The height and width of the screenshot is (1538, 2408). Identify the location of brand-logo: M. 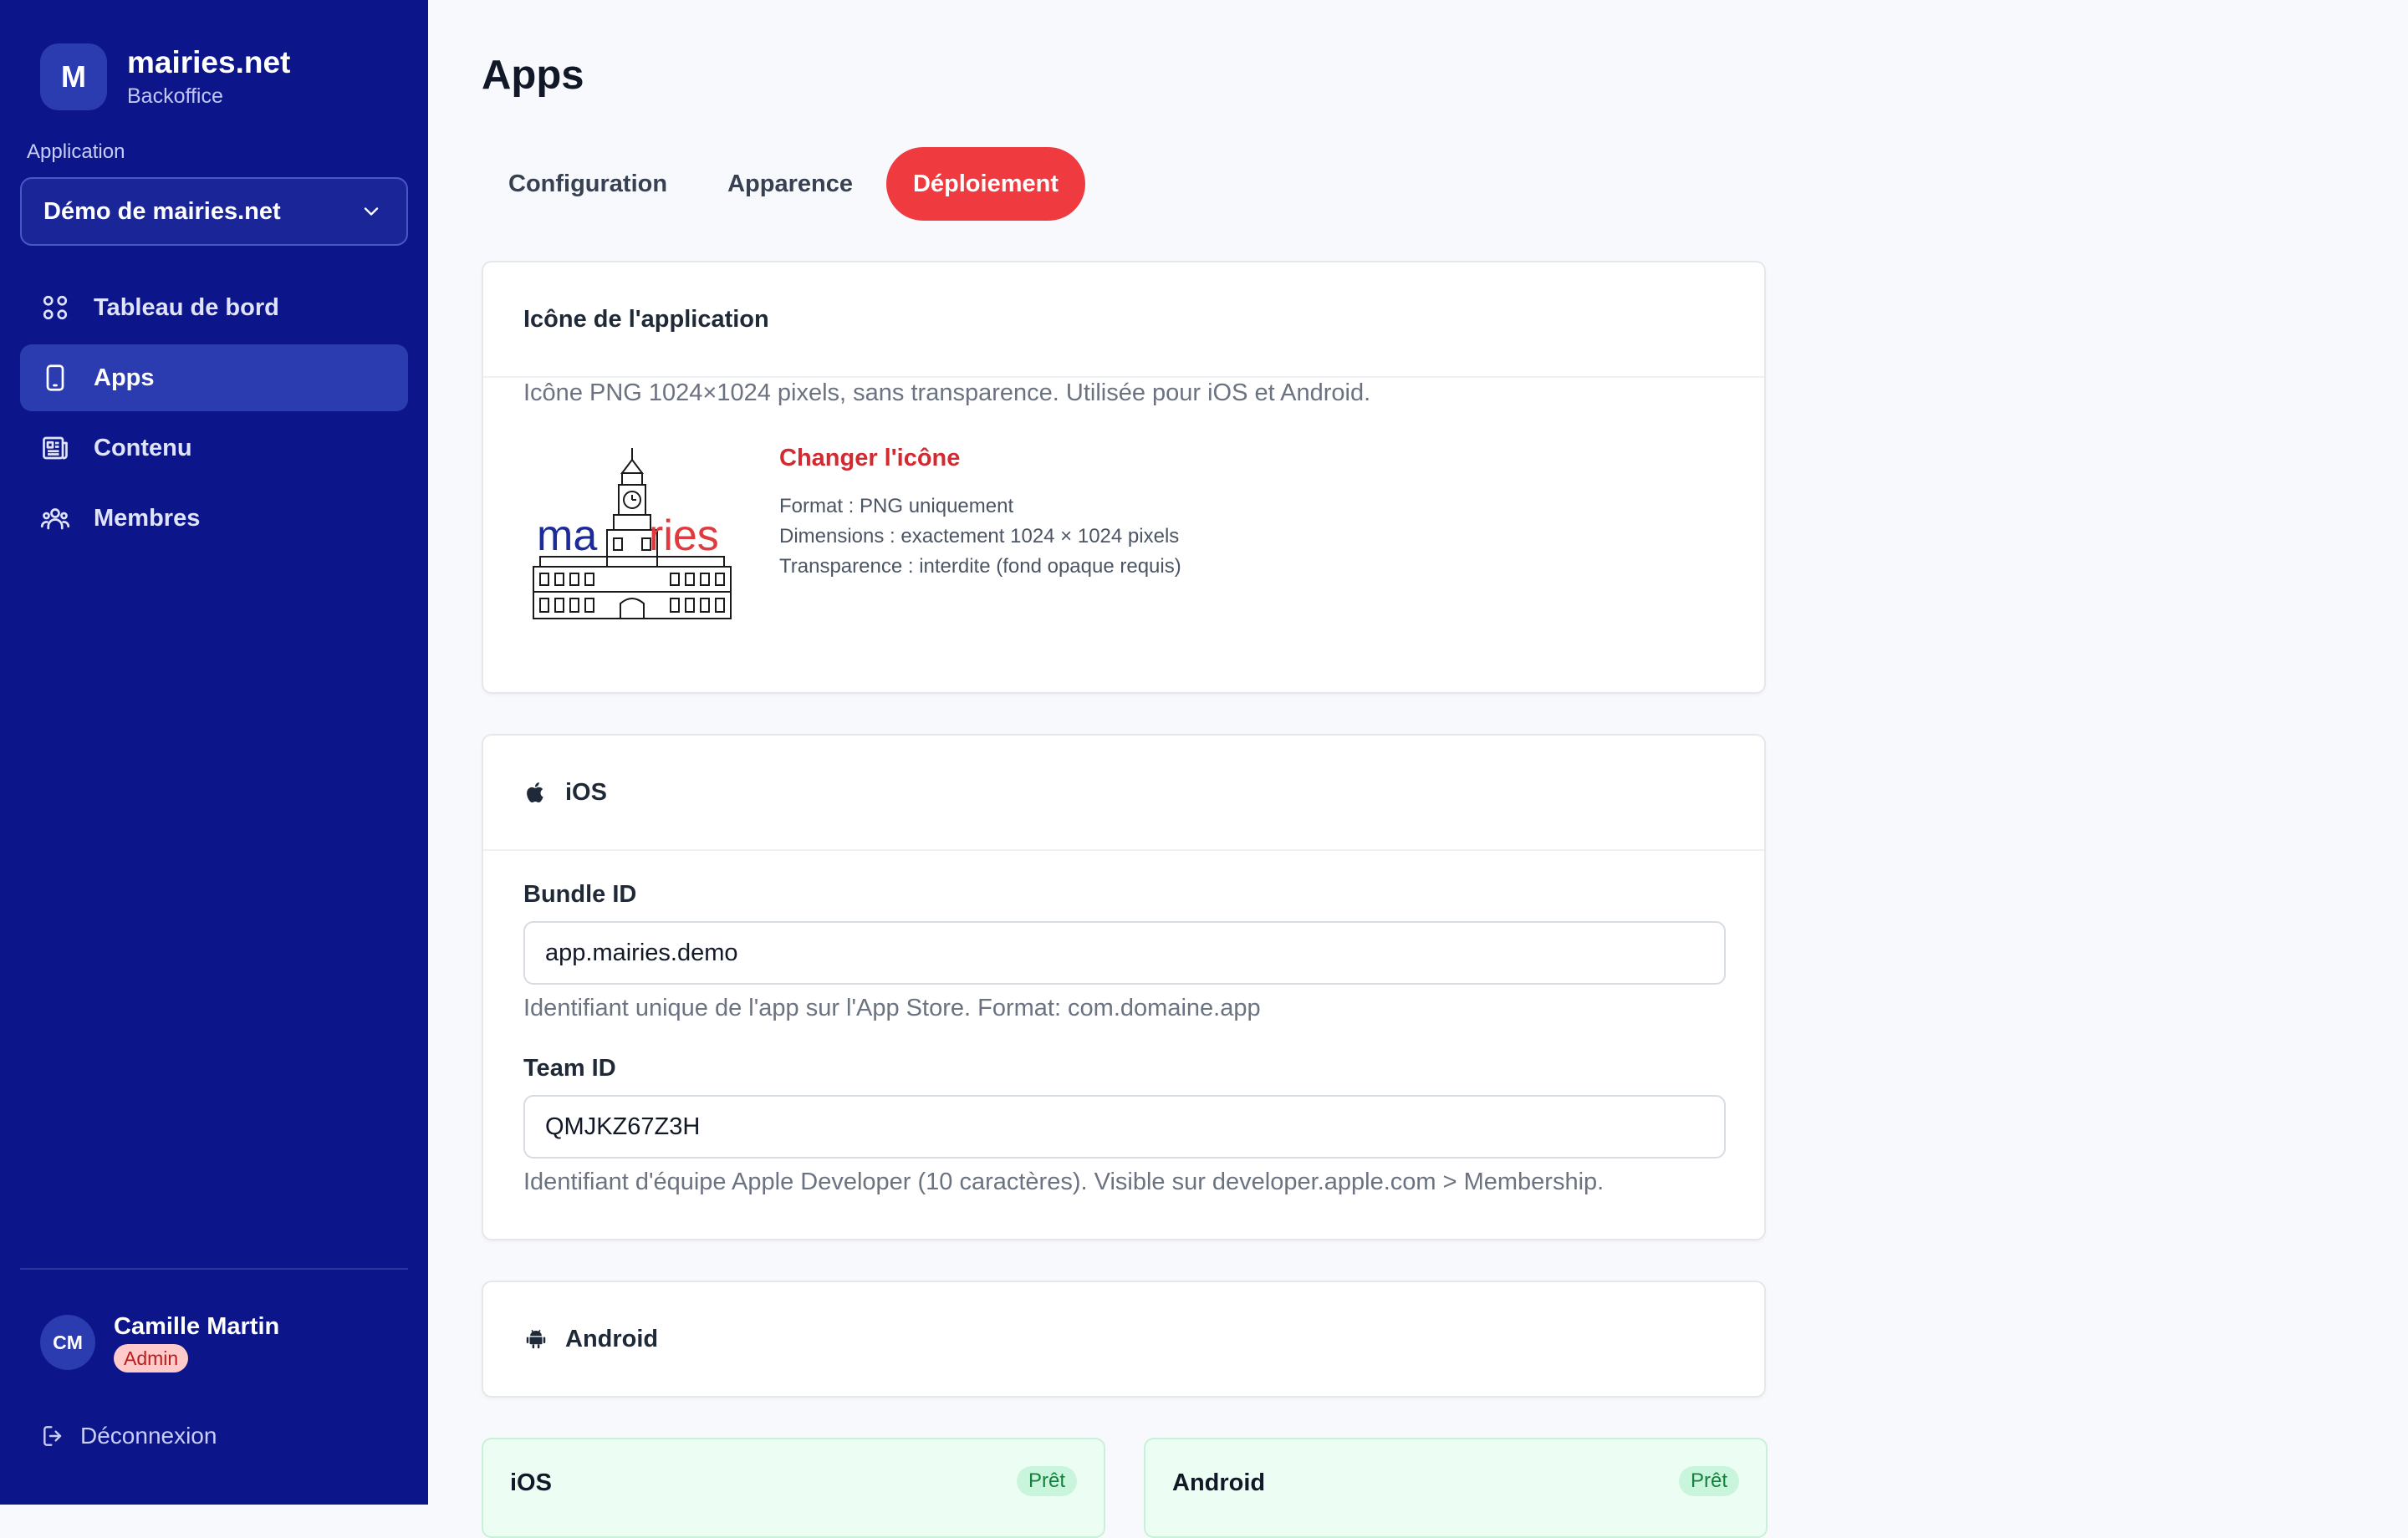
(74, 77).